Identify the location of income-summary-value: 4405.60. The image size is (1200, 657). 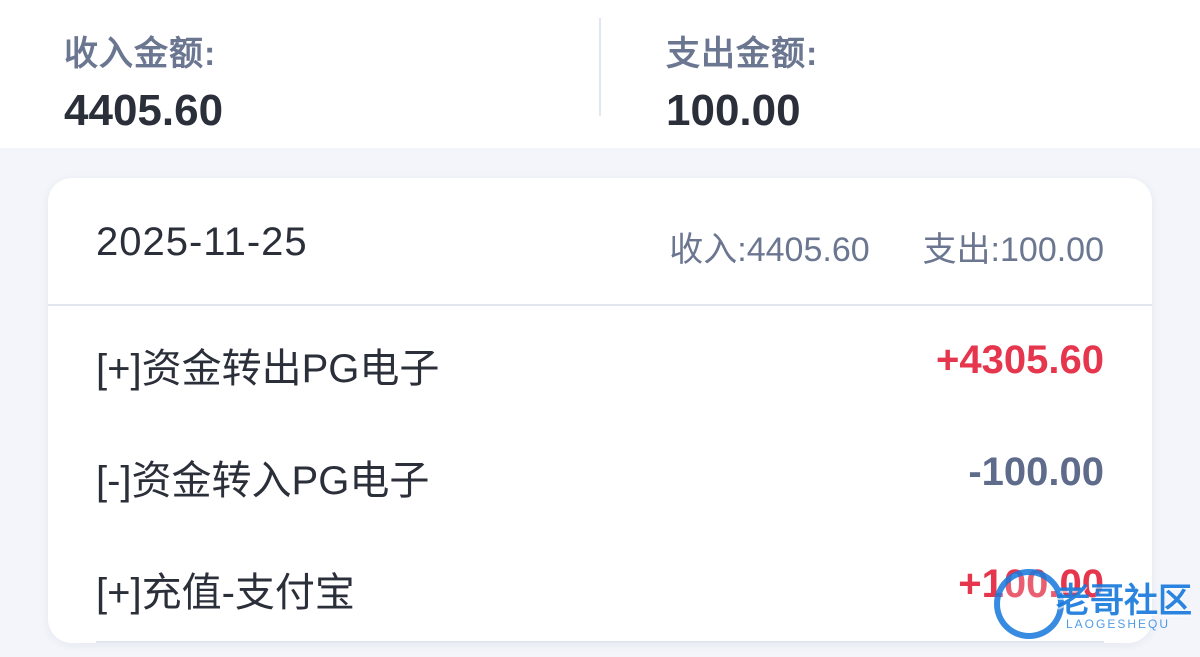
(144, 110).